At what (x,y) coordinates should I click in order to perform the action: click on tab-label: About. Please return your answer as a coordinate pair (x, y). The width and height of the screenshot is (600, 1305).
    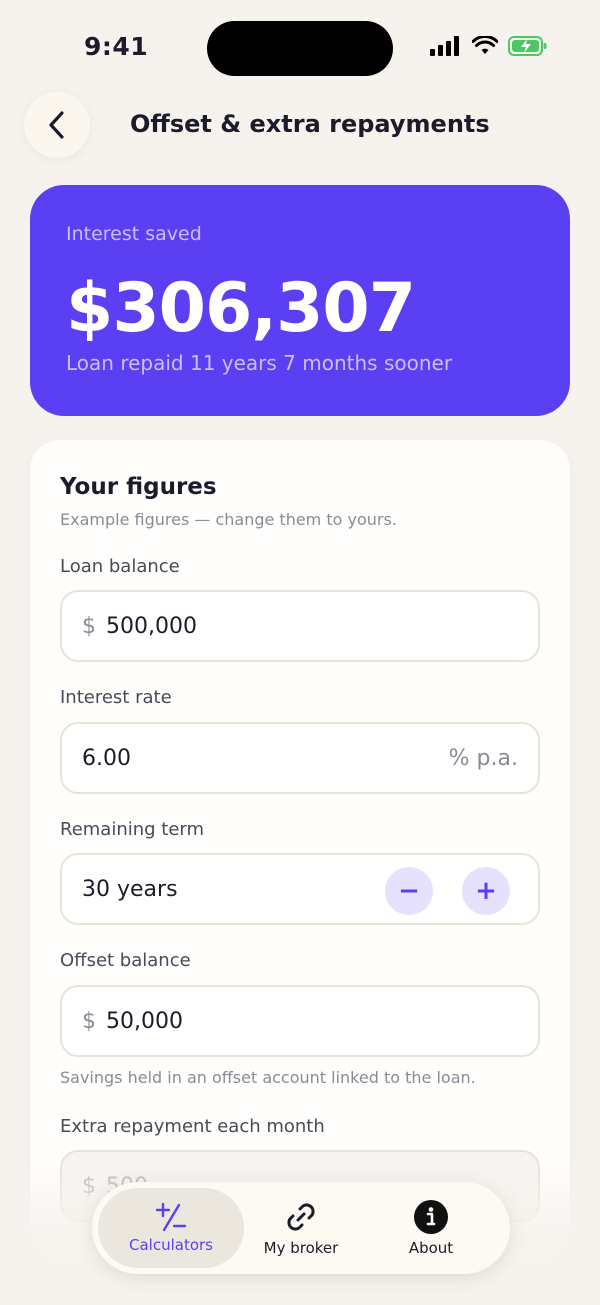
    Looking at the image, I should click on (431, 1248).